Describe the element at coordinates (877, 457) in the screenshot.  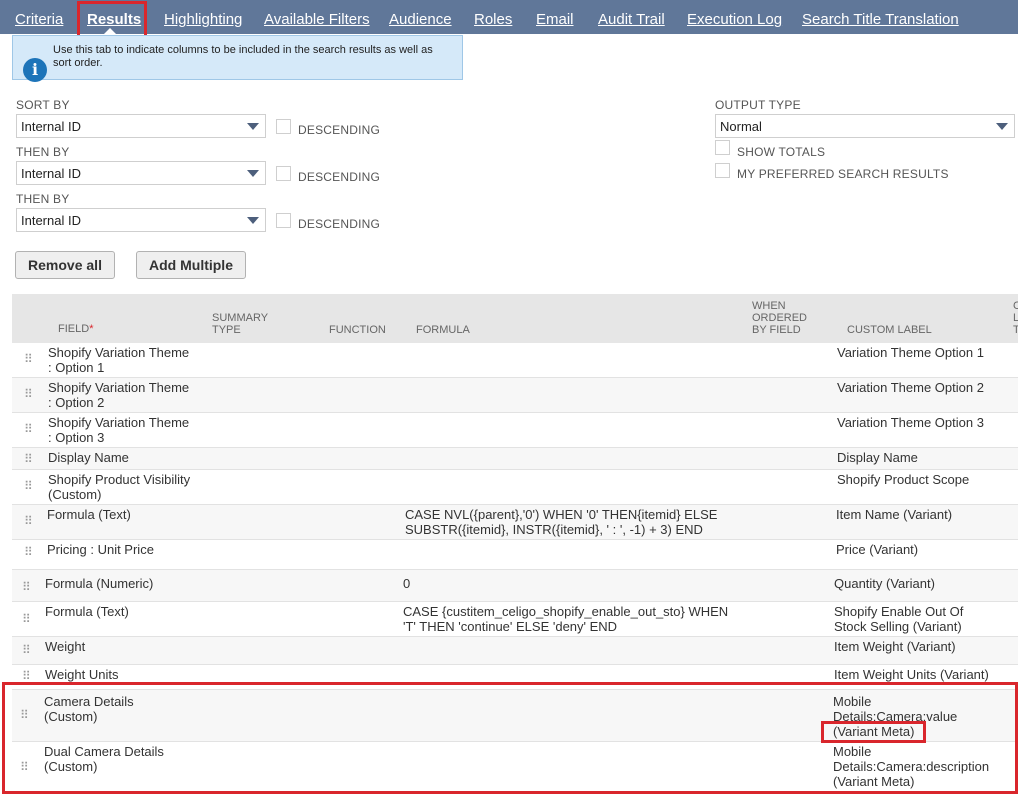
I see `custom-label-cell: Display Name` at that location.